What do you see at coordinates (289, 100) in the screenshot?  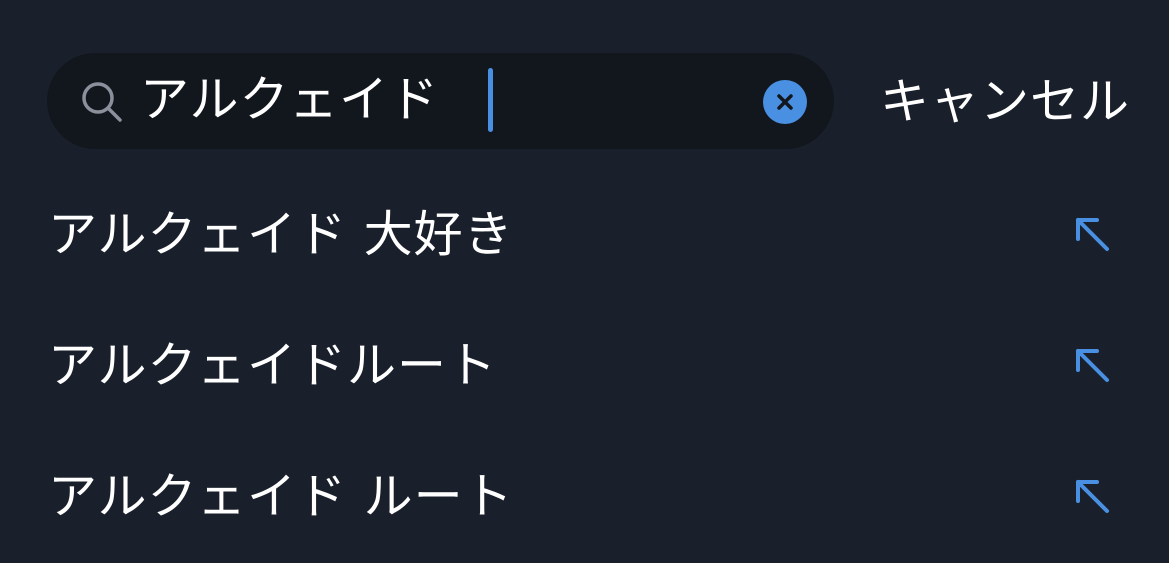 I see `search-input: アルクェイド` at bounding box center [289, 100].